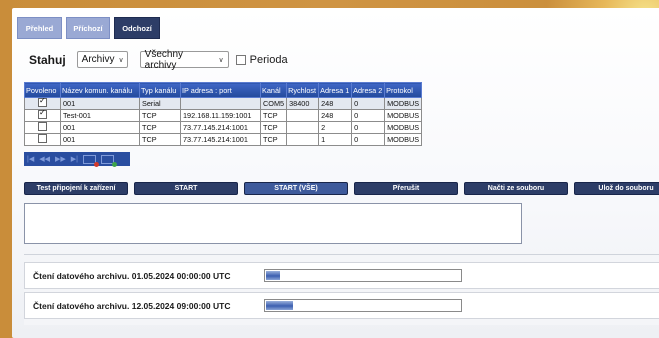  I want to click on col-address1: Adresa 1, so click(335, 90).